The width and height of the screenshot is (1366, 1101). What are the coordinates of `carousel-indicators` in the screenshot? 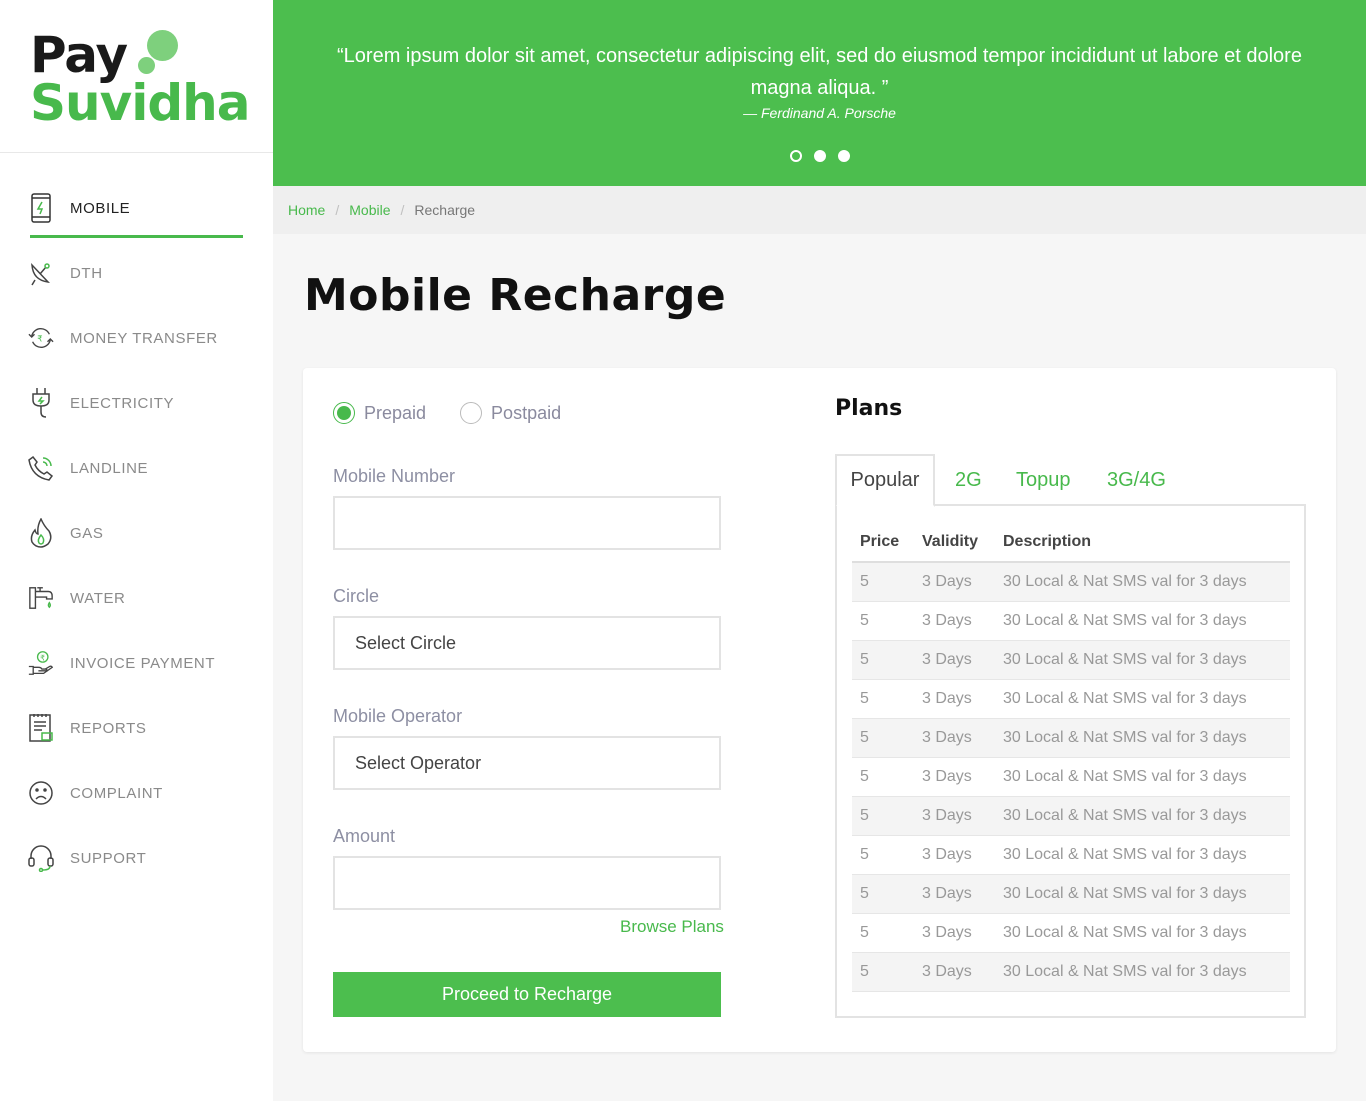 It's located at (819, 156).